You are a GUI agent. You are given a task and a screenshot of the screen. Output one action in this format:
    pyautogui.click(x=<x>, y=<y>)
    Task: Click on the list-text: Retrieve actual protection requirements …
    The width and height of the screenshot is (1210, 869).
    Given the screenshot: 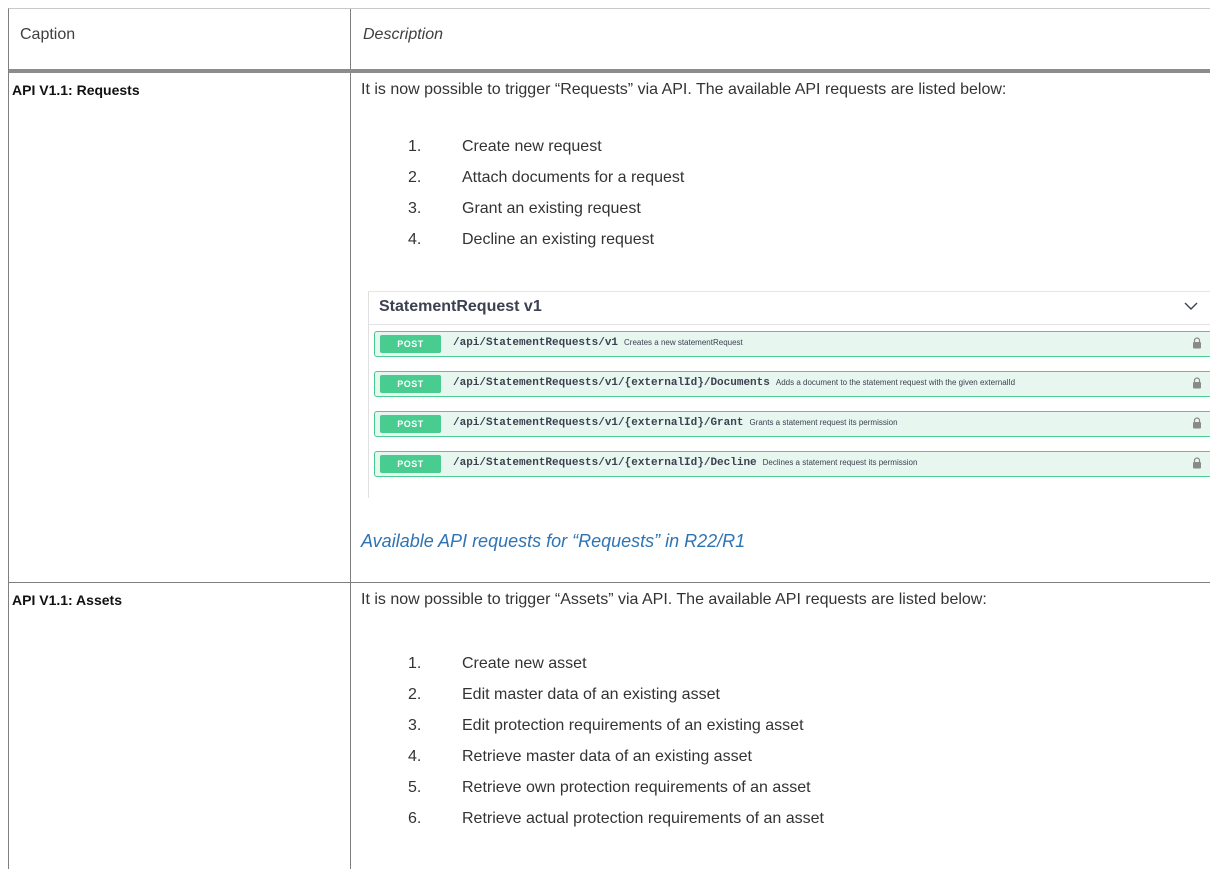 What is the action you would take?
    pyautogui.click(x=643, y=818)
    